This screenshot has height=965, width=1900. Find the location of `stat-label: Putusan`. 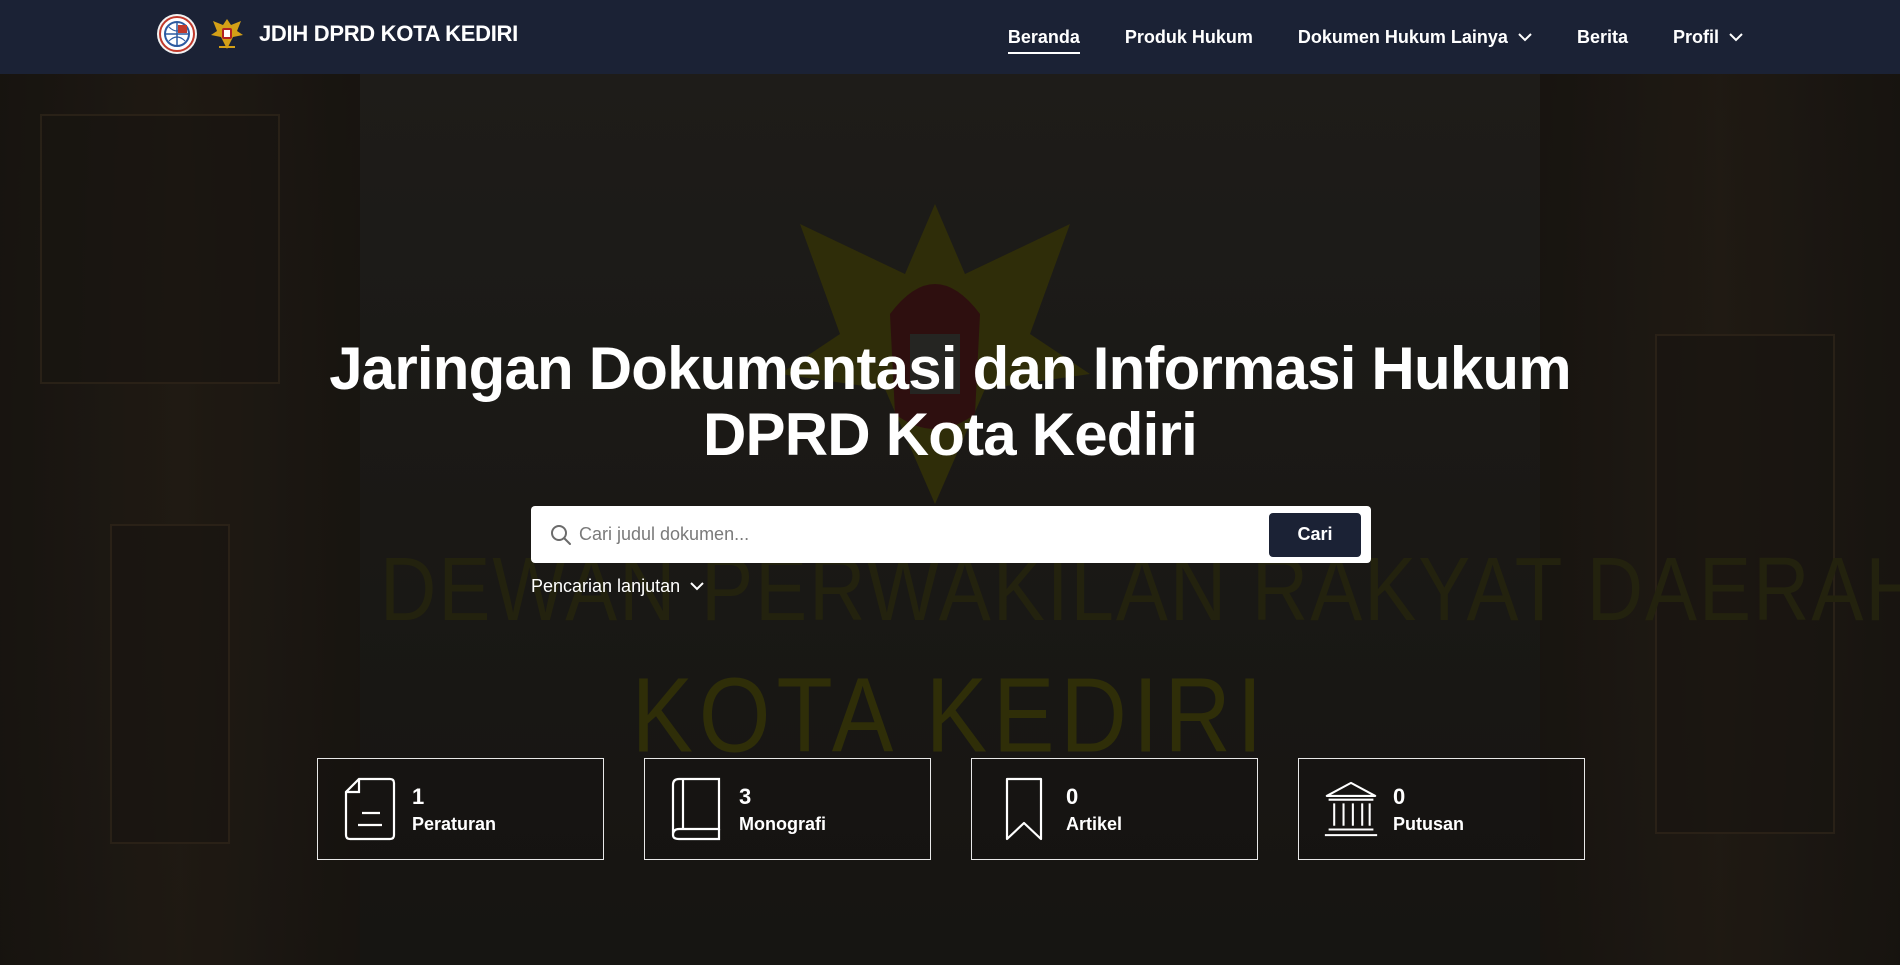

stat-label: Putusan is located at coordinates (1429, 823).